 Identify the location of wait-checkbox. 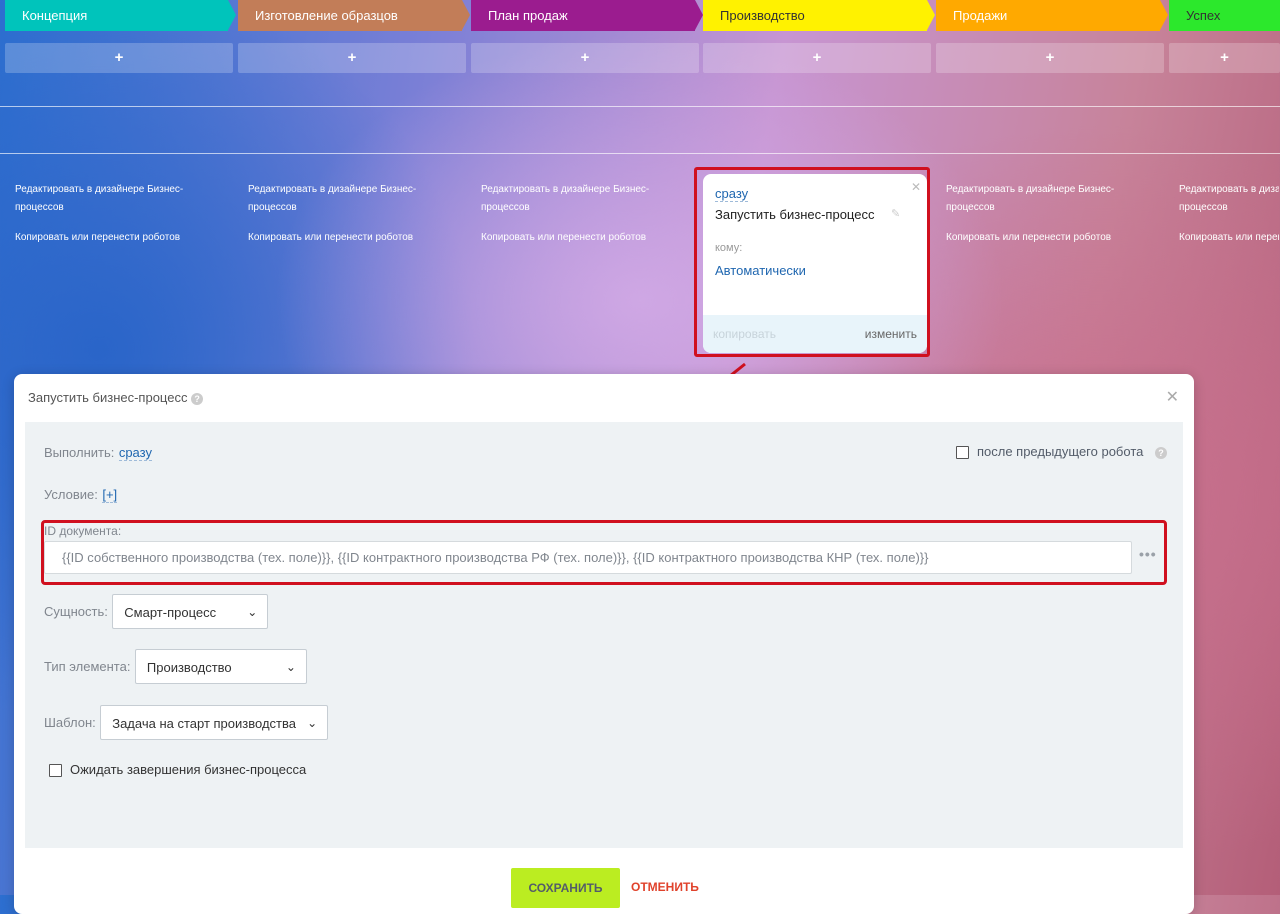
(55, 771).